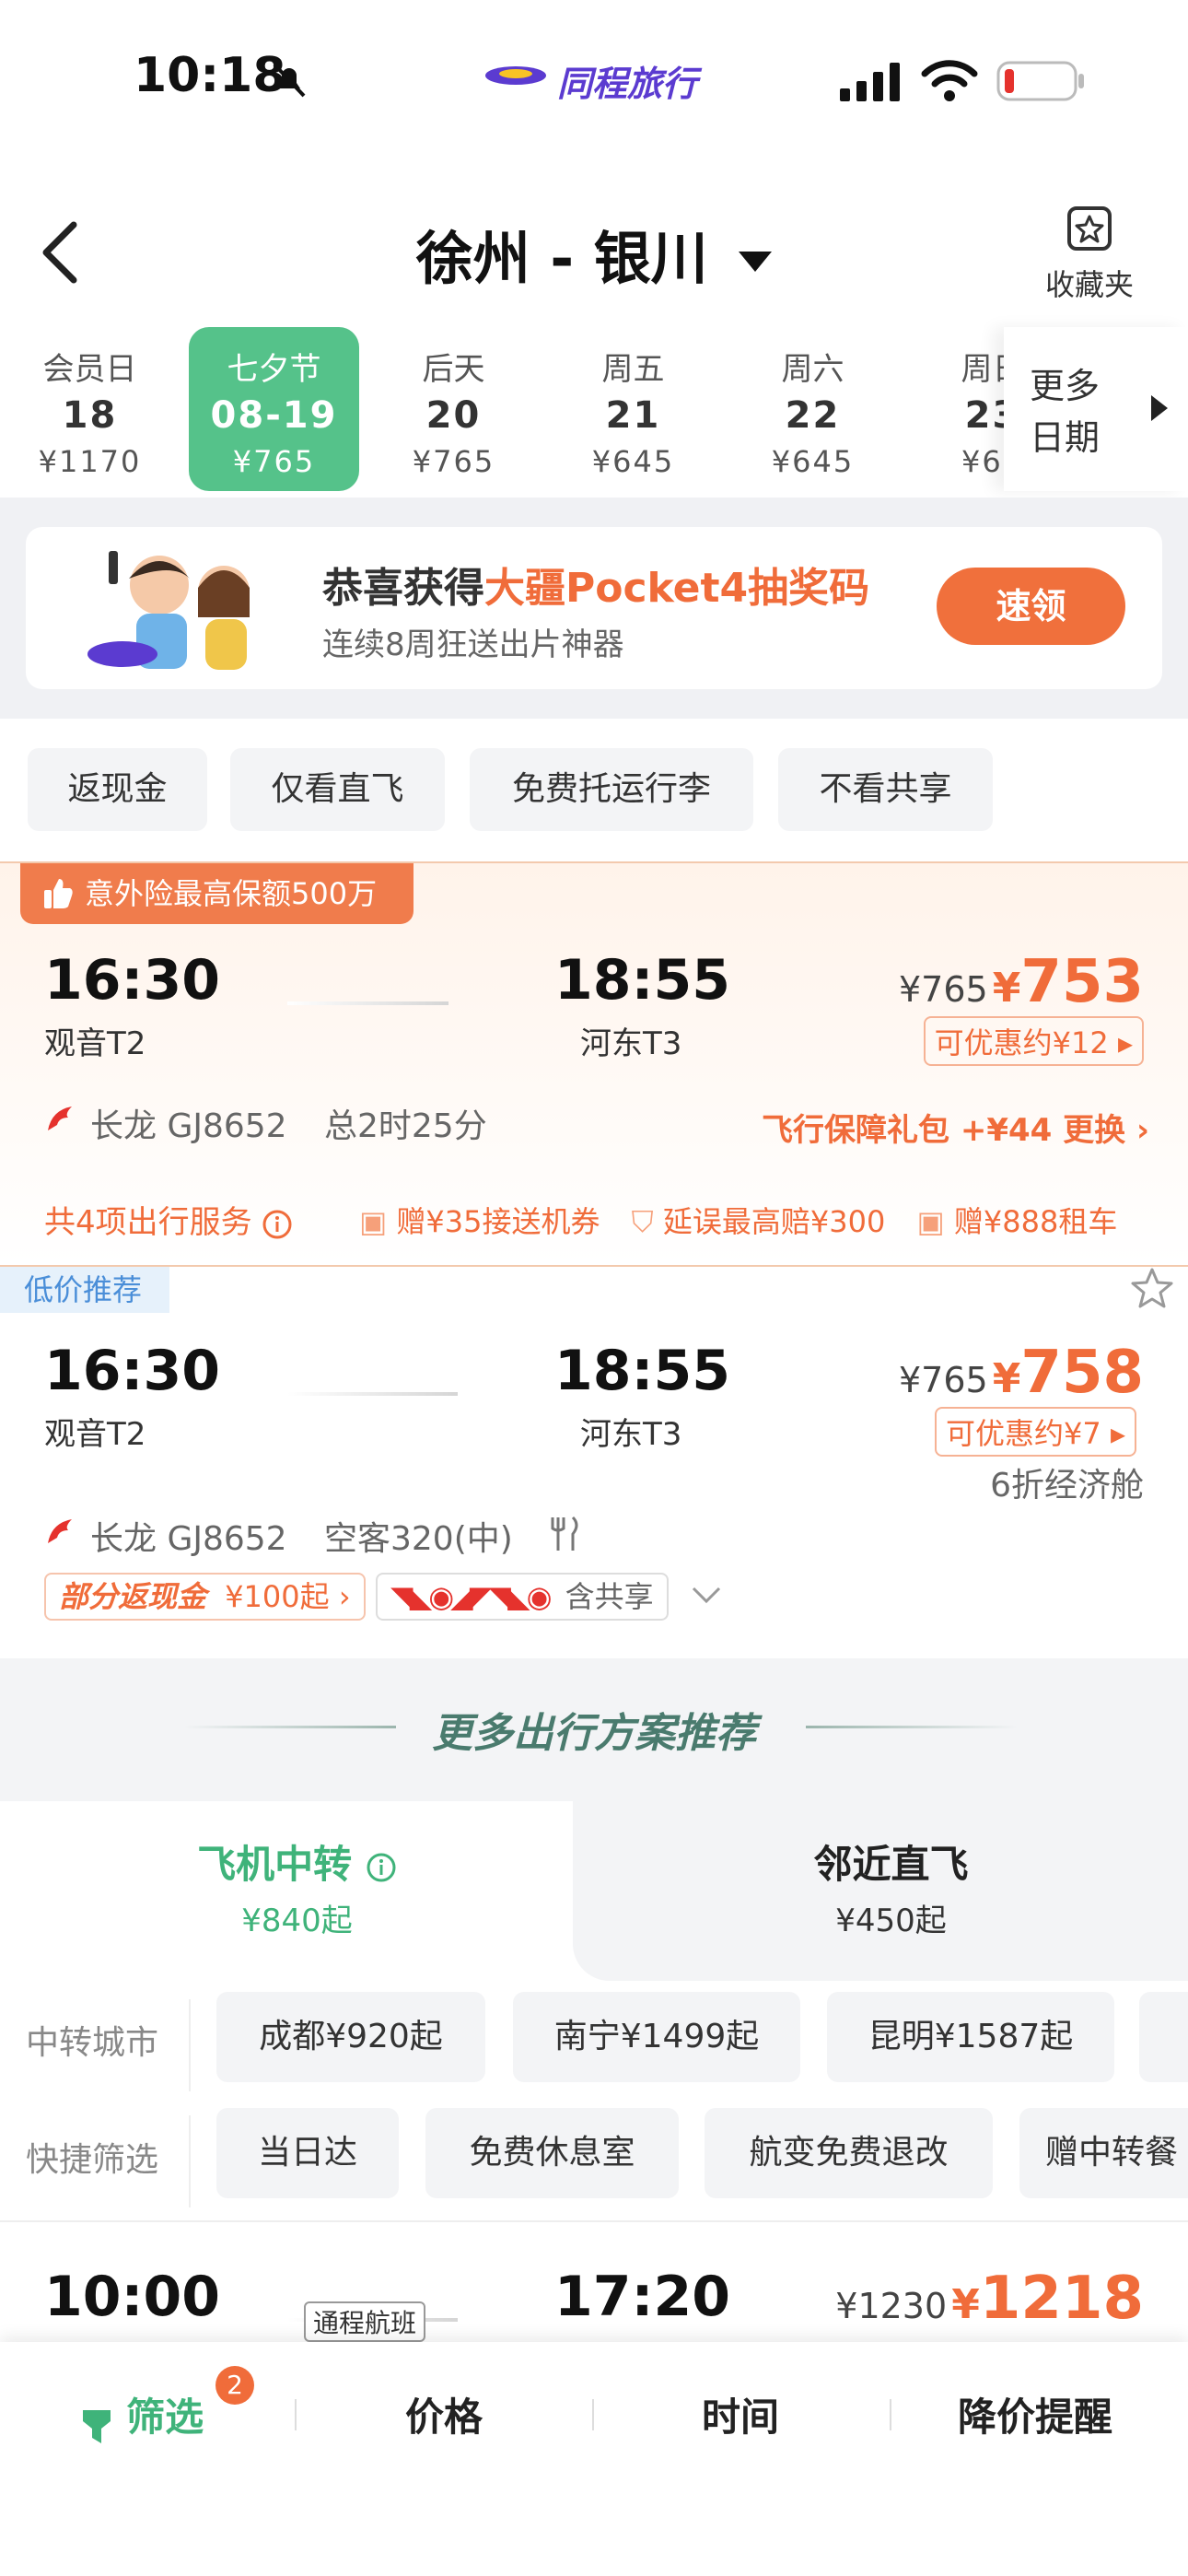  I want to click on price-block: ¥765 ¥758, so click(1021, 1373).